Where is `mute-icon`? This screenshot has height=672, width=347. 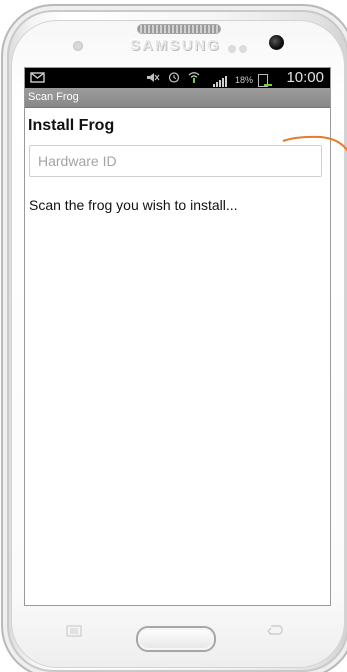
mute-icon is located at coordinates (154, 79).